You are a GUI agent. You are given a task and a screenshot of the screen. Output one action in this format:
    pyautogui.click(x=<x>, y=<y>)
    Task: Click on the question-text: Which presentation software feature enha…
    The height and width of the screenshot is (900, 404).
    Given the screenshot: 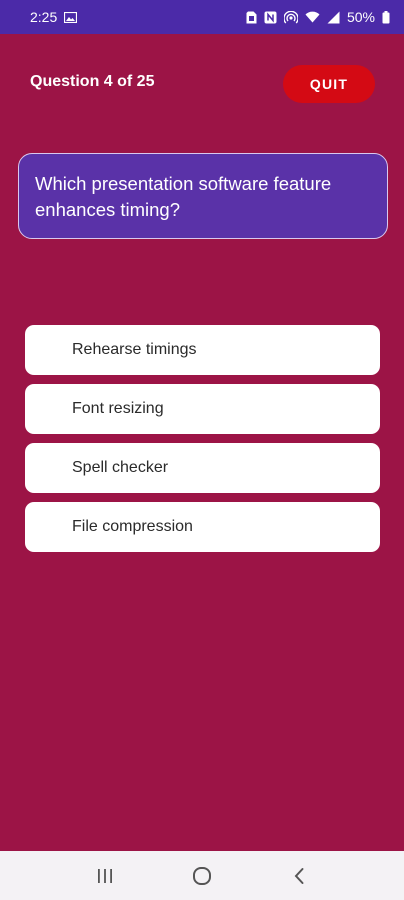 What is the action you would take?
    pyautogui.click(x=183, y=196)
    